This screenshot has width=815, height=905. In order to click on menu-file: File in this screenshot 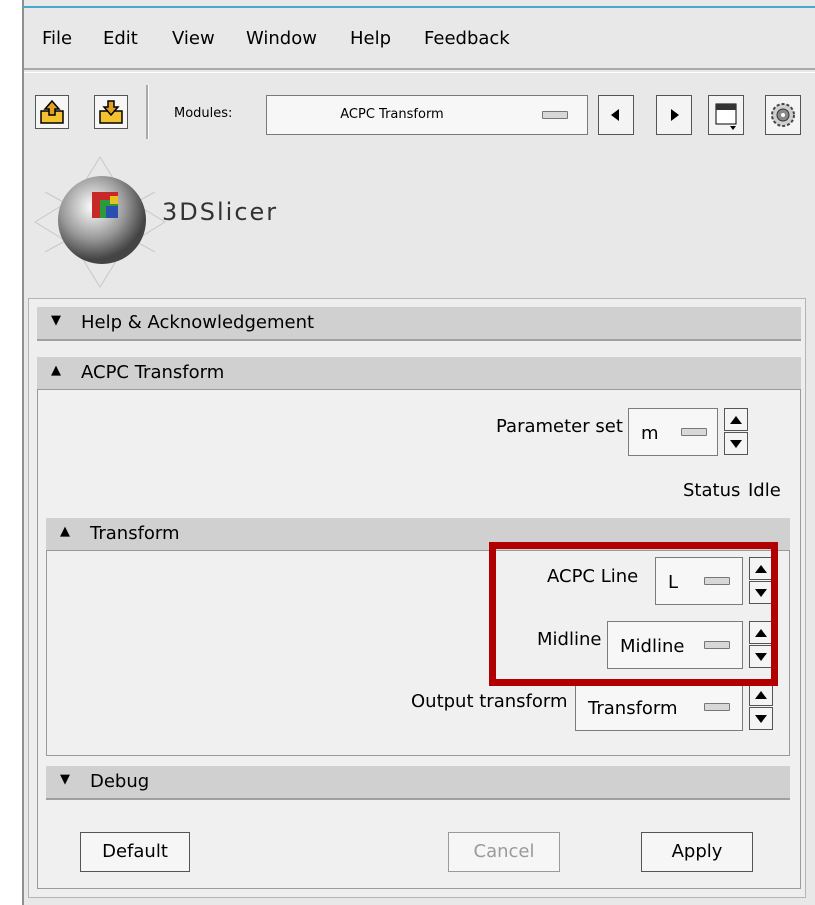, I will do `click(57, 38)`.